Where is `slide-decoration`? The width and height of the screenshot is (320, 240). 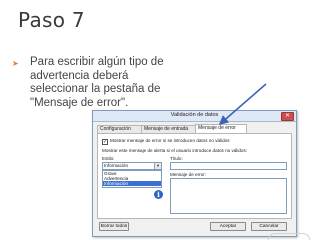
slide-decoration is located at coordinates (289, 236).